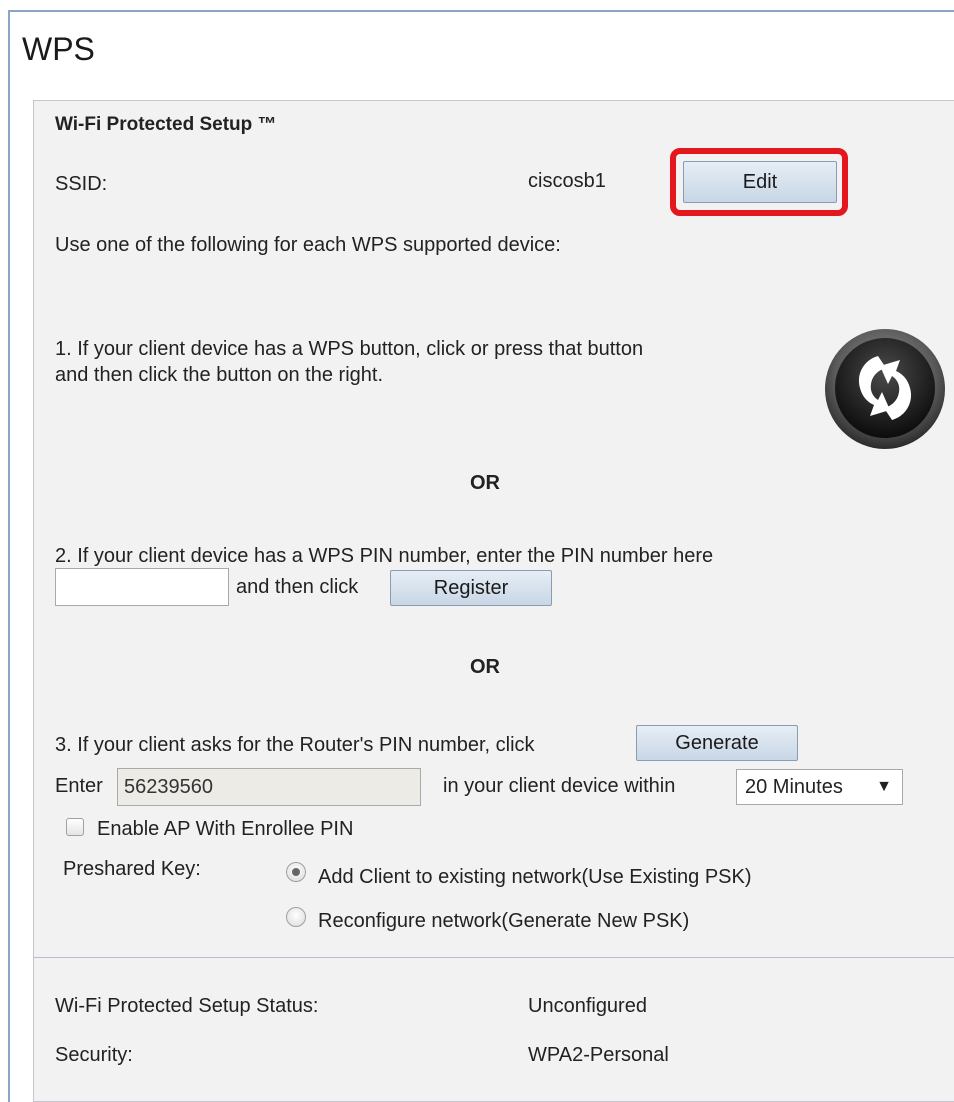 This screenshot has height=1102, width=954. What do you see at coordinates (598, 1055) in the screenshot?
I see `security-value: WPA2-Personal` at bounding box center [598, 1055].